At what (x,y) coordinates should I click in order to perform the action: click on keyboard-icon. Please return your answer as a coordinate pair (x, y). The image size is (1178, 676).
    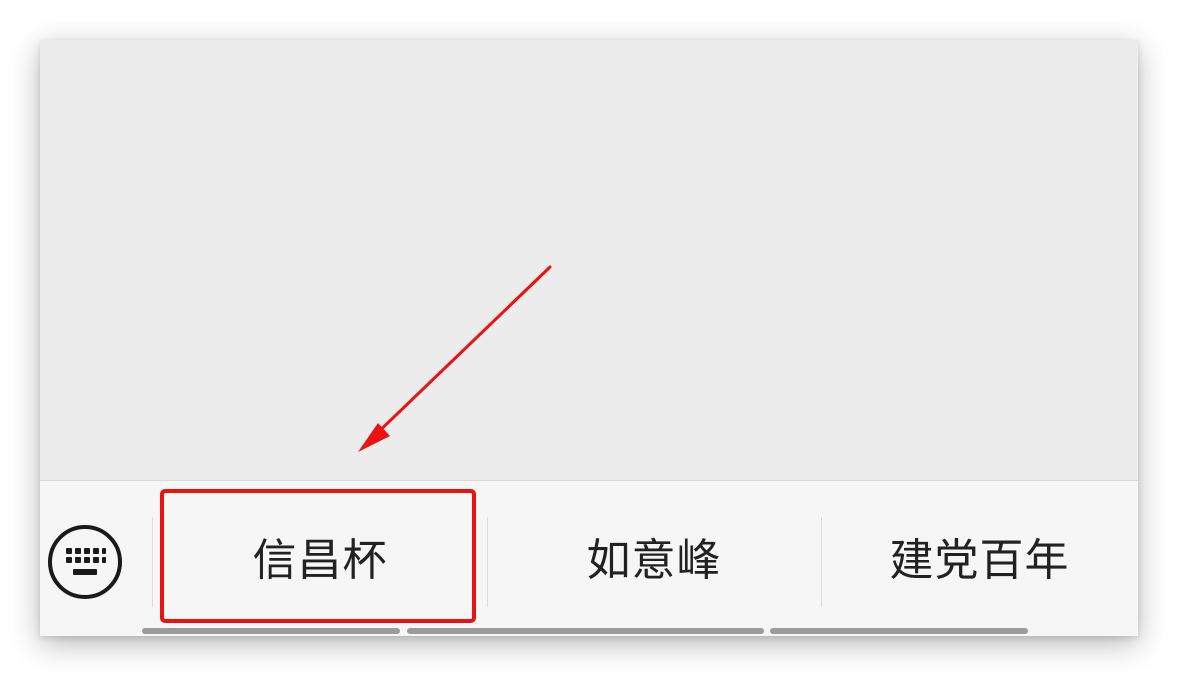
    Looking at the image, I should click on (85, 562).